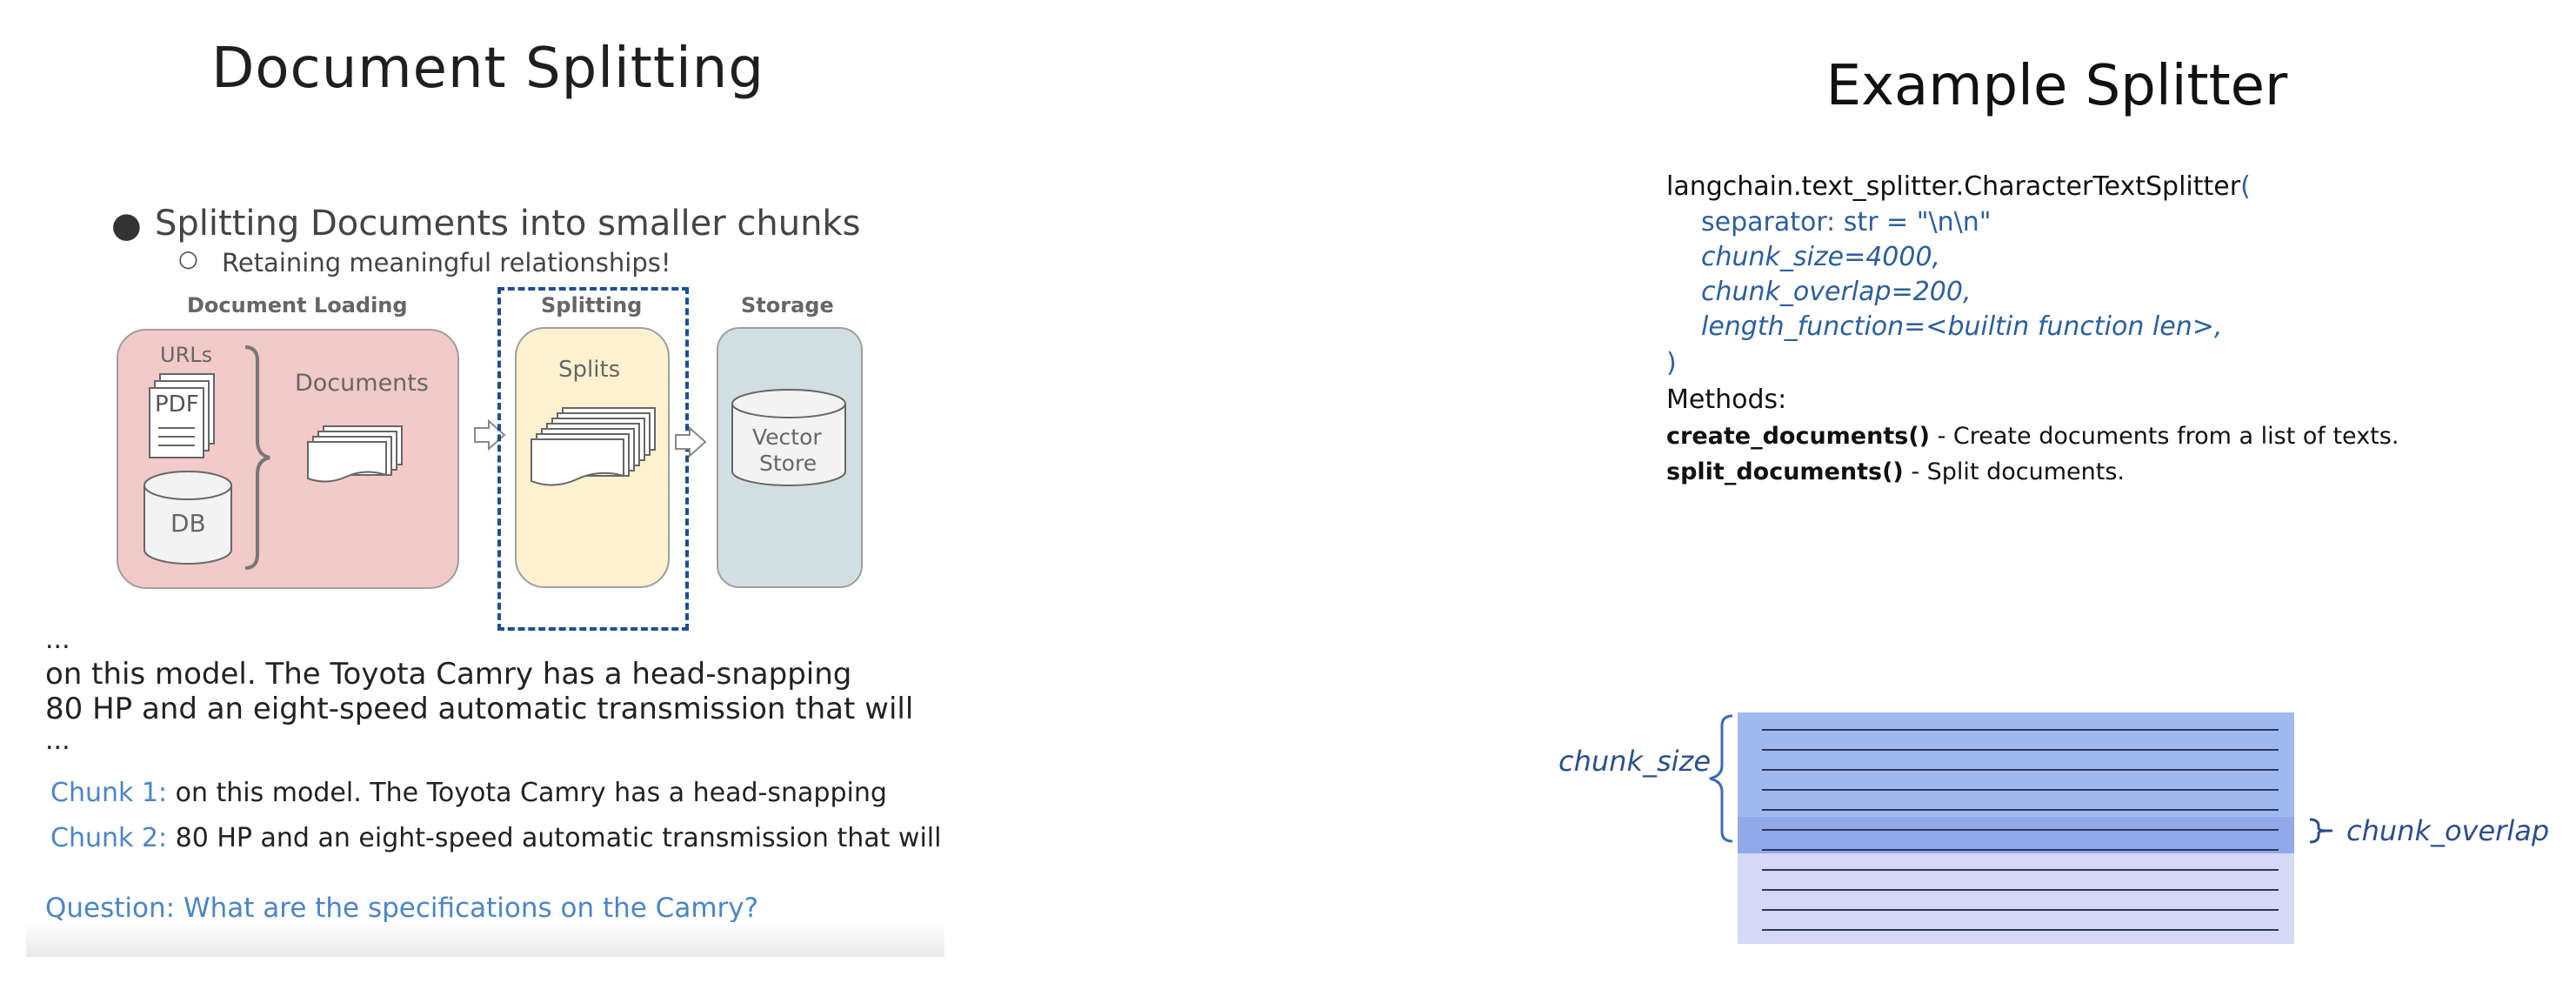 Image resolution: width=2576 pixels, height=983 pixels. I want to click on splits-label: Splits, so click(589, 370).